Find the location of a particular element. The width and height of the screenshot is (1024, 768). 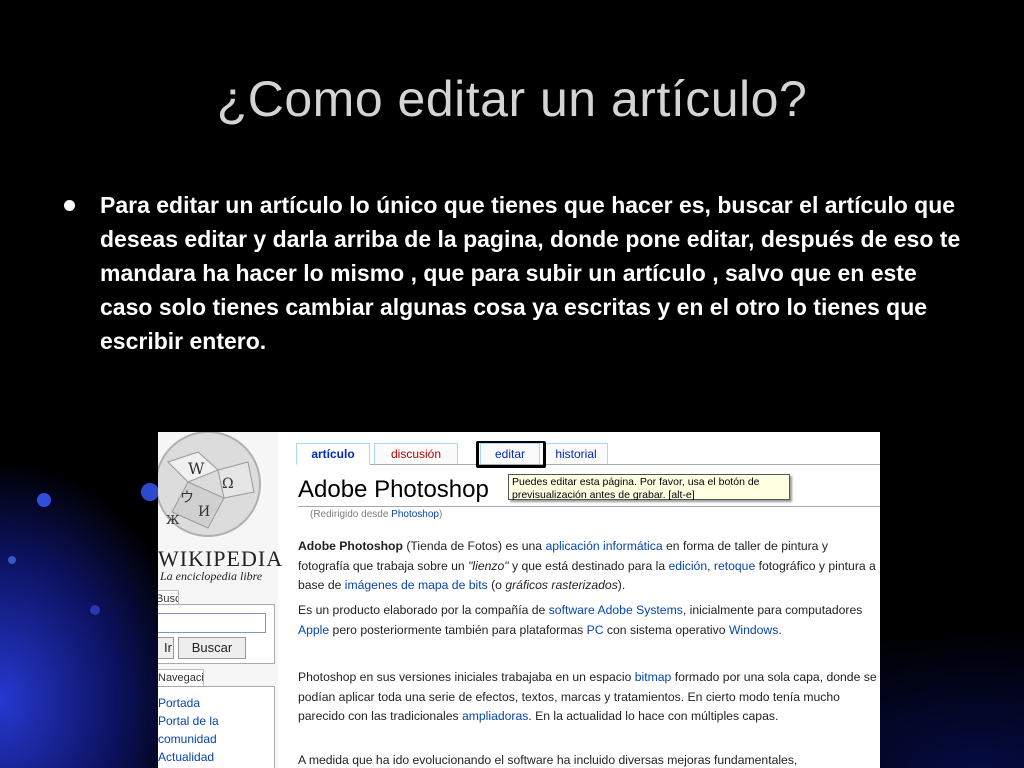

text: y que está destinado para la is located at coordinates (588, 565).